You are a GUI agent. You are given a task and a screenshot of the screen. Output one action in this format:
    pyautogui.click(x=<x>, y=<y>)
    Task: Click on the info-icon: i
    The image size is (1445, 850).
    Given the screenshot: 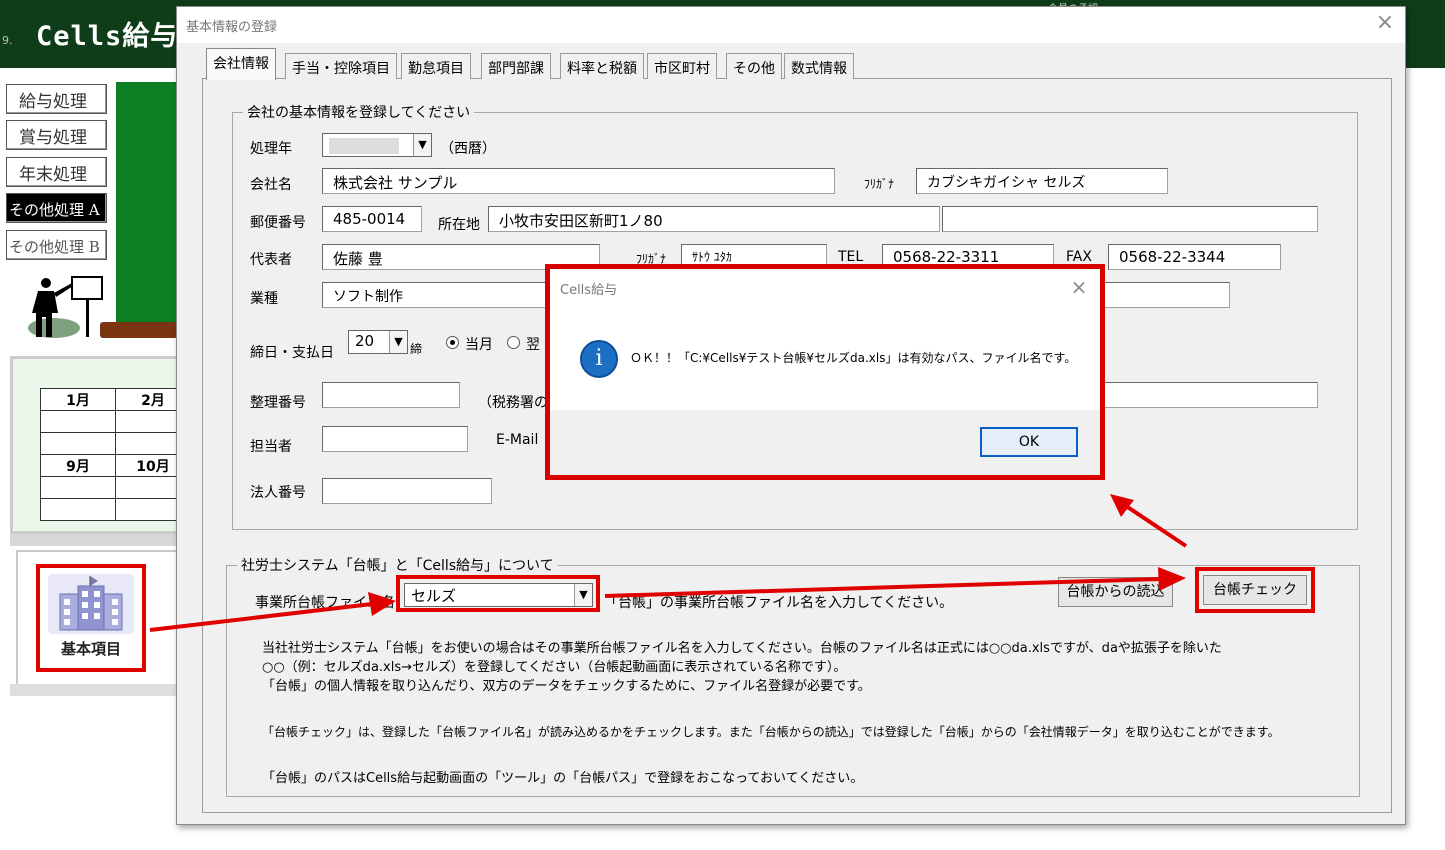 What is the action you would take?
    pyautogui.click(x=599, y=359)
    